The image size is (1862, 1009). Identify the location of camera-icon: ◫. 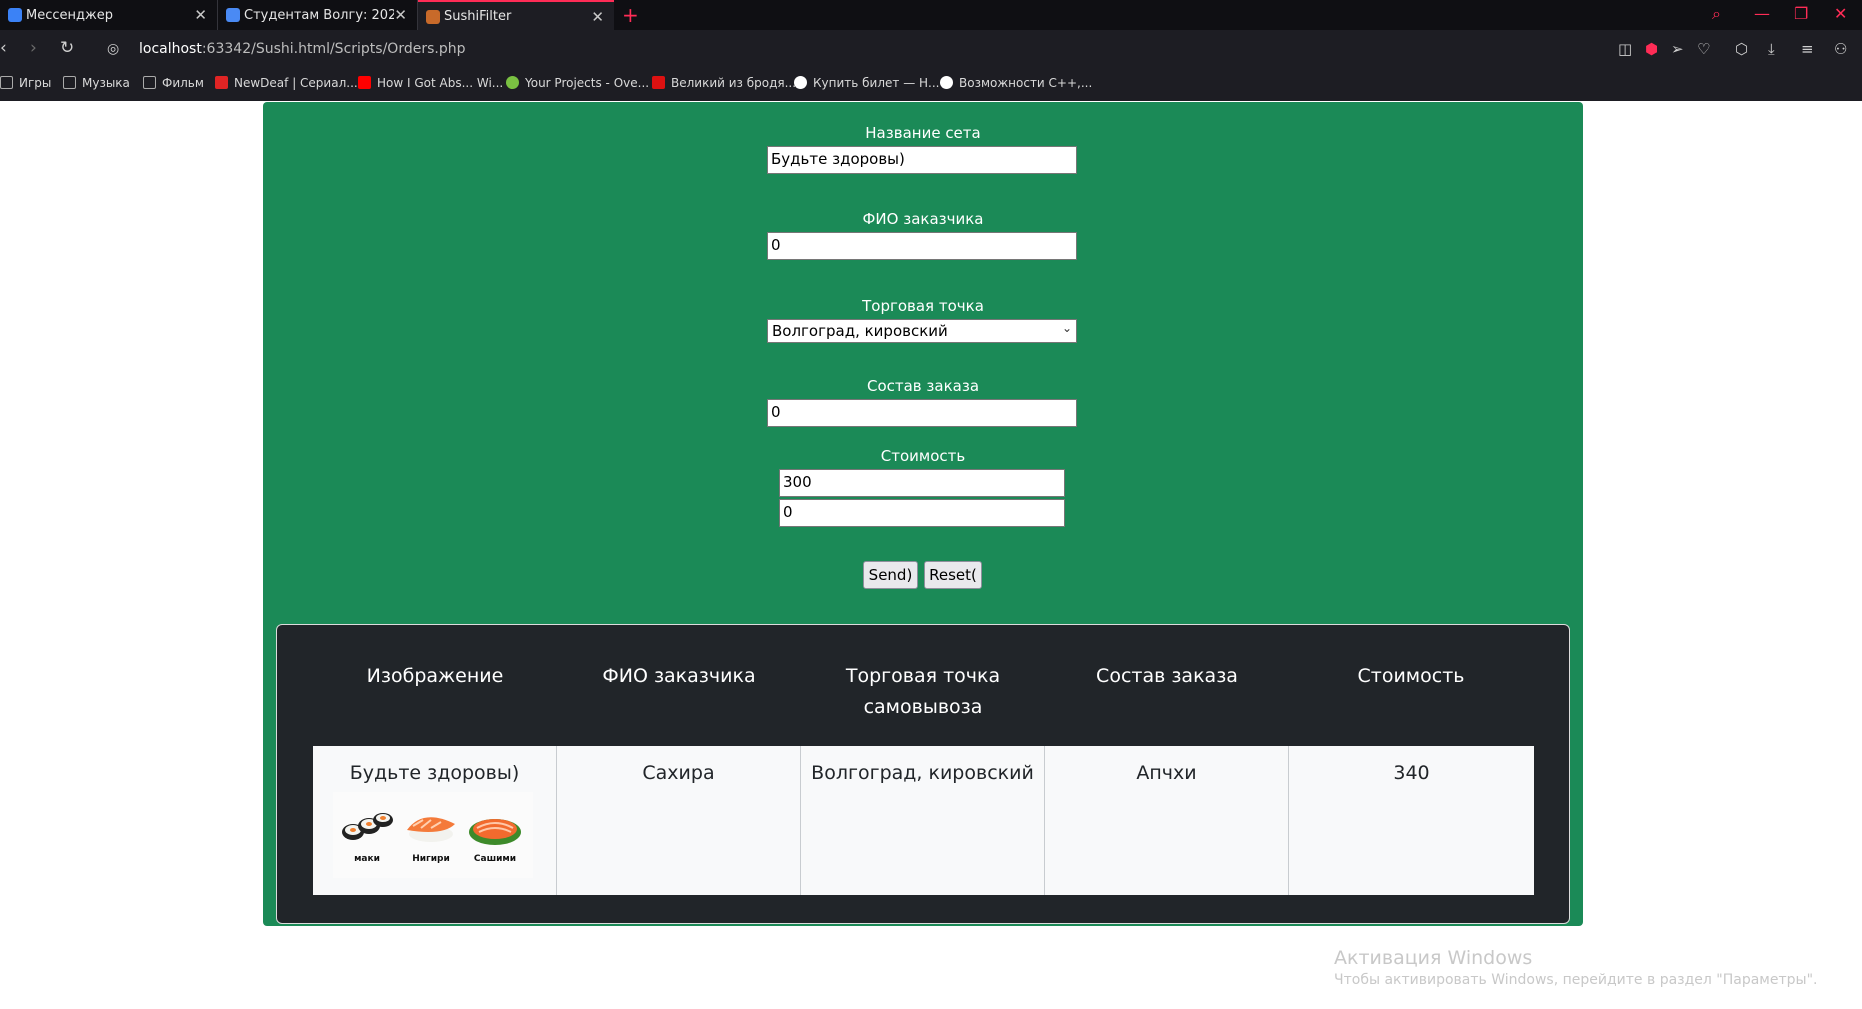
(1625, 49).